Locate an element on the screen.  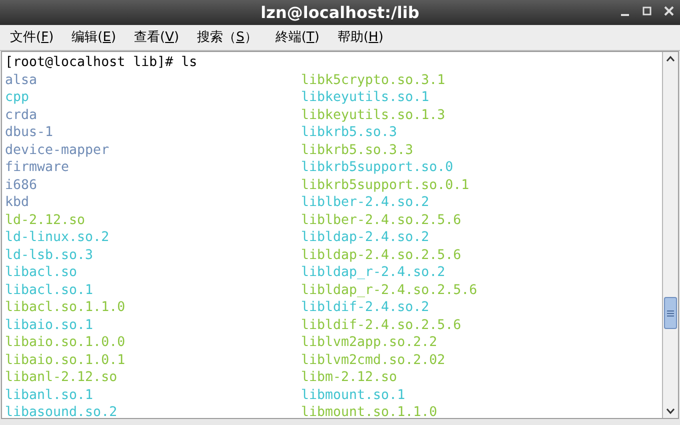
command-line: [root@localhost lib]# ls is located at coordinates (101, 63).